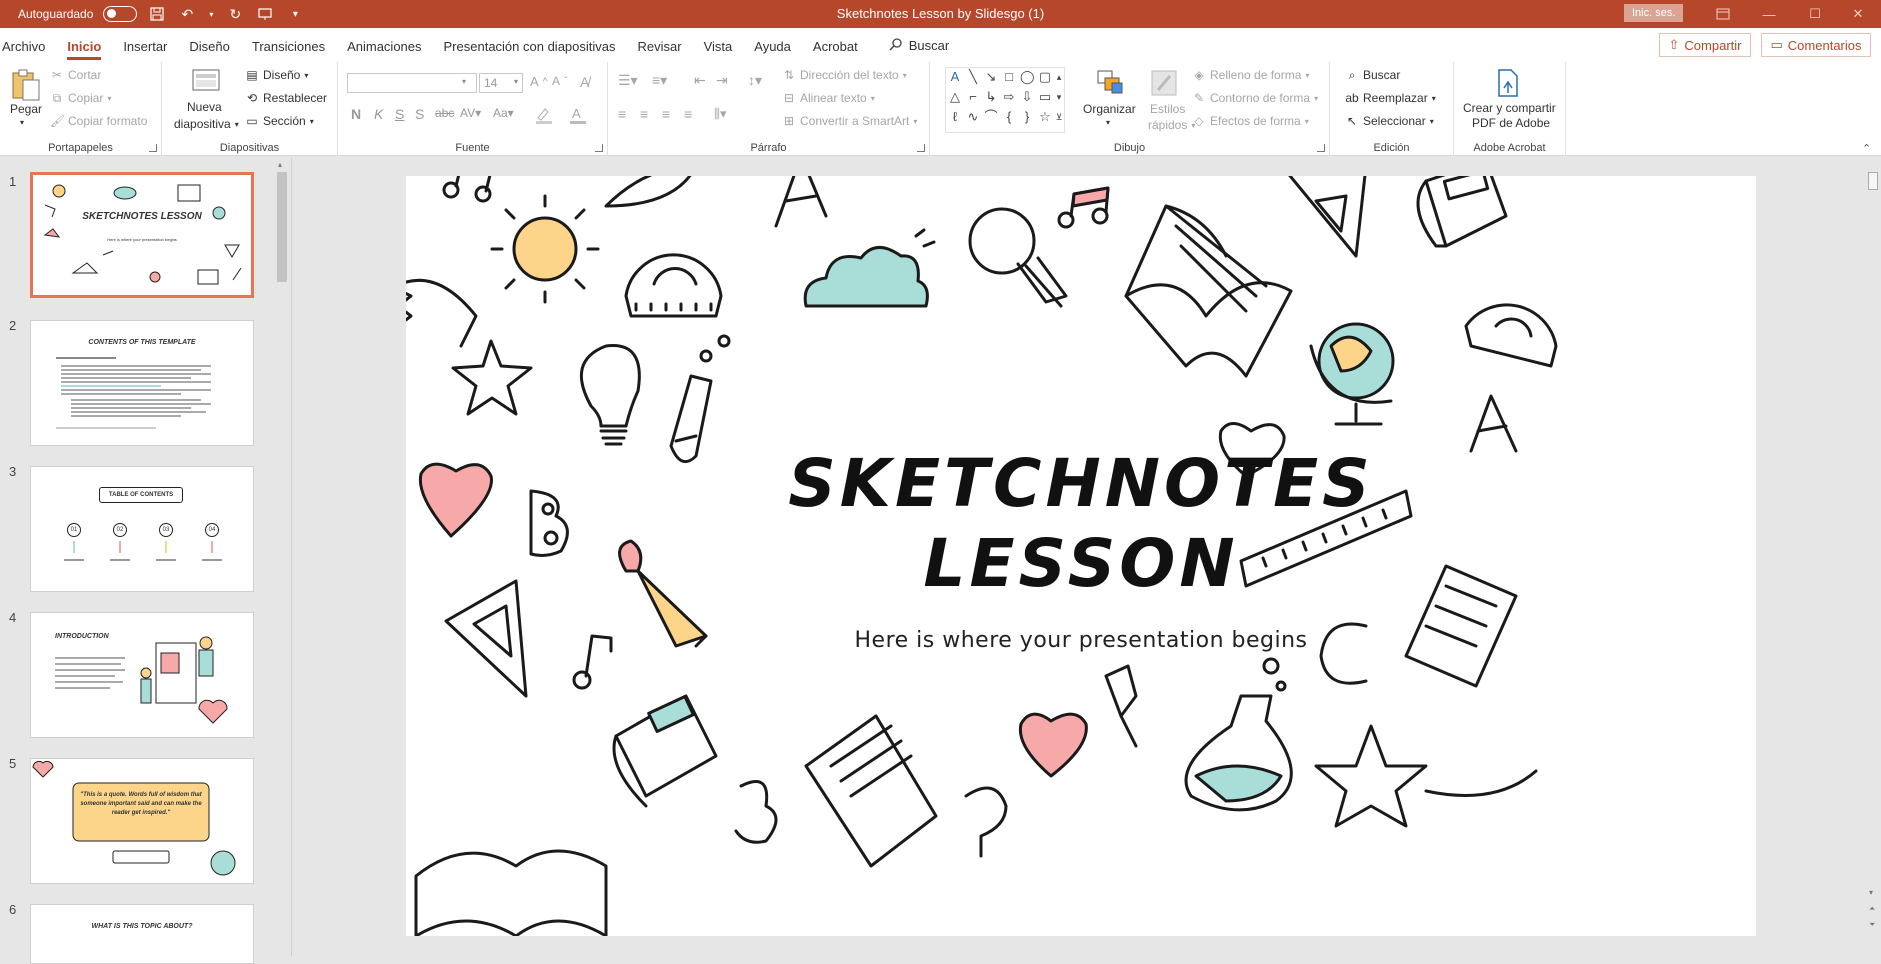 This screenshot has height=964, width=1881. Describe the element at coordinates (1390, 98) in the screenshot. I see `replace-button: ab Reemplazar ▾` at that location.